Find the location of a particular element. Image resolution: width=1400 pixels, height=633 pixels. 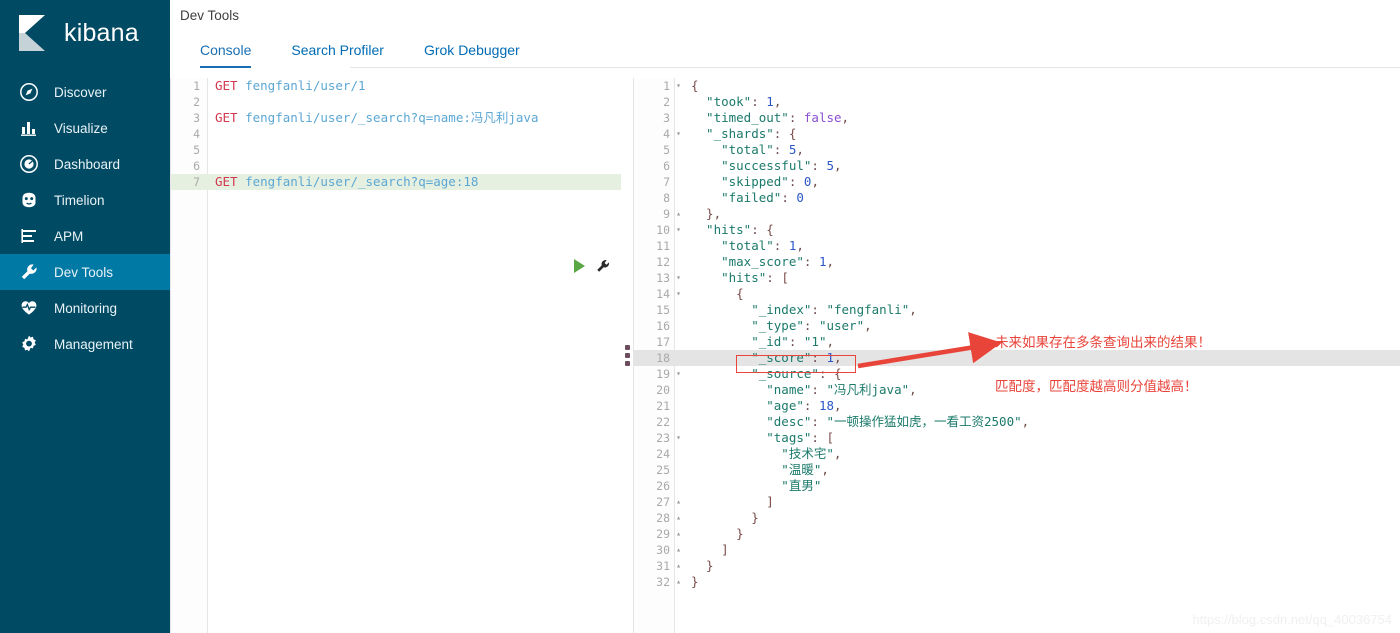

code-text: "failed": 0 is located at coordinates (747, 197).